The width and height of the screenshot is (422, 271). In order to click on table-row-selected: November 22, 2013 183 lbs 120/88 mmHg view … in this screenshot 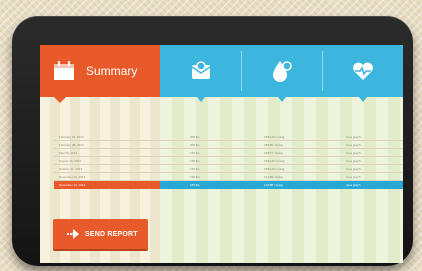, I will do `click(221, 185)`.